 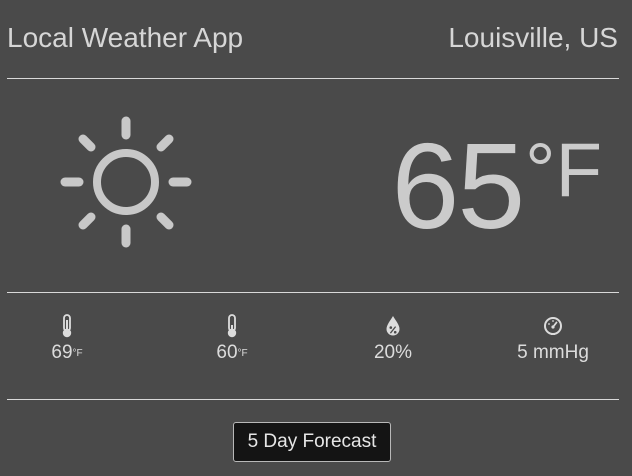 What do you see at coordinates (553, 339) in the screenshot?
I see `stat-pressure: 5 mmHg` at bounding box center [553, 339].